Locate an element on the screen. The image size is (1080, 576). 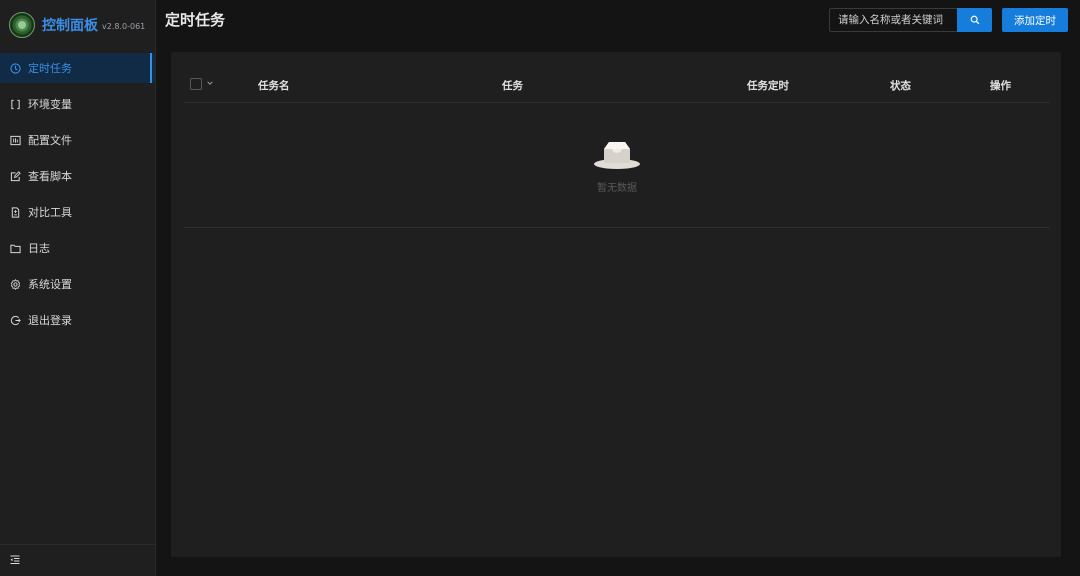
folder-icon is located at coordinates (15, 248).